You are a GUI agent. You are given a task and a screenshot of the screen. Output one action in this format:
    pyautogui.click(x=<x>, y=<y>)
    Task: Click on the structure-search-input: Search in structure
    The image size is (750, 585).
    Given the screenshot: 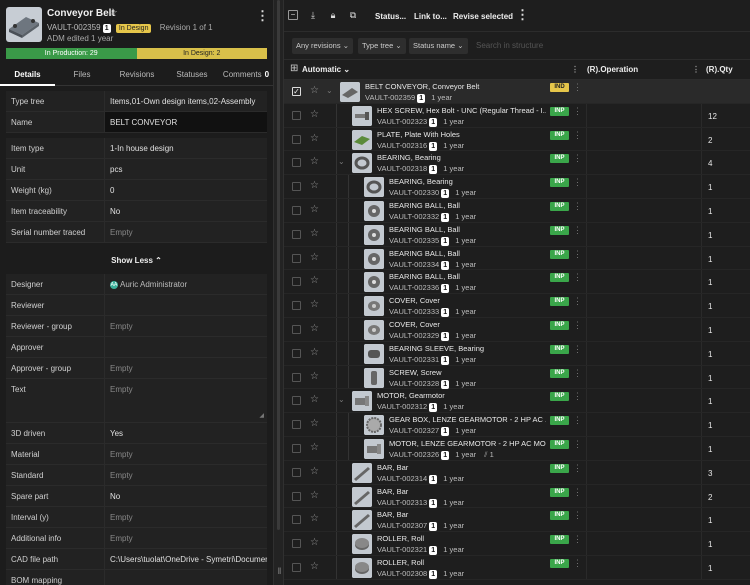 What is the action you would take?
    pyautogui.click(x=609, y=46)
    